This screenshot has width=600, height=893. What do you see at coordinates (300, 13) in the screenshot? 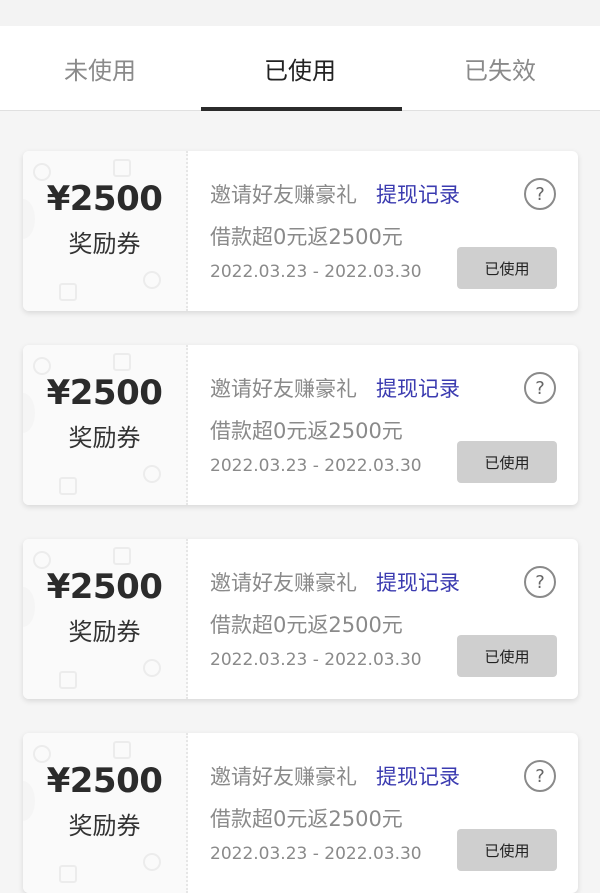
I see `top-status-bar` at bounding box center [300, 13].